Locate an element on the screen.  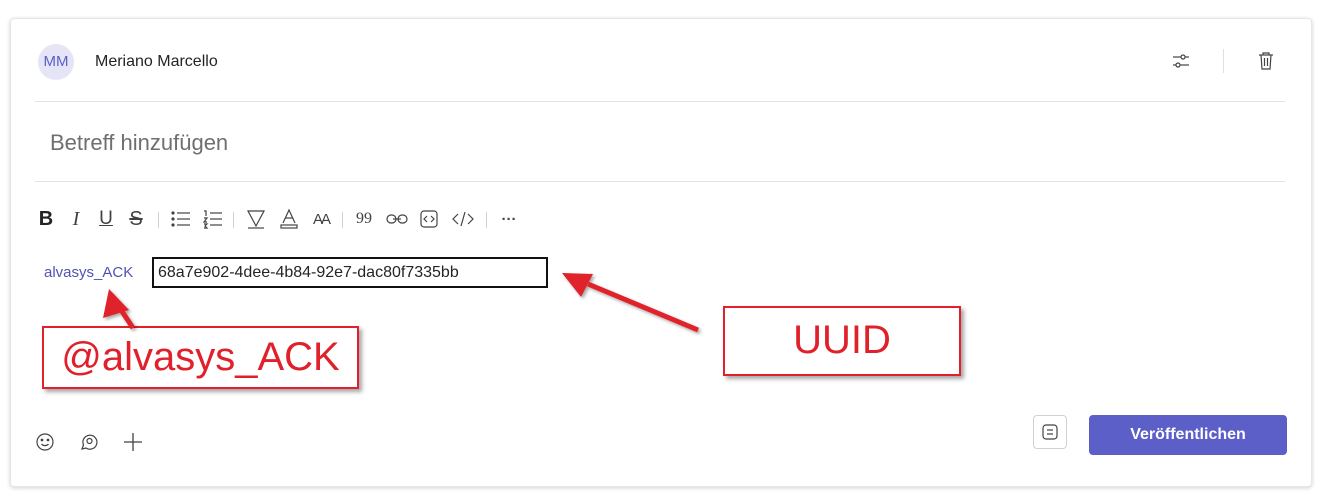
emoji-icon is located at coordinates (45, 442).